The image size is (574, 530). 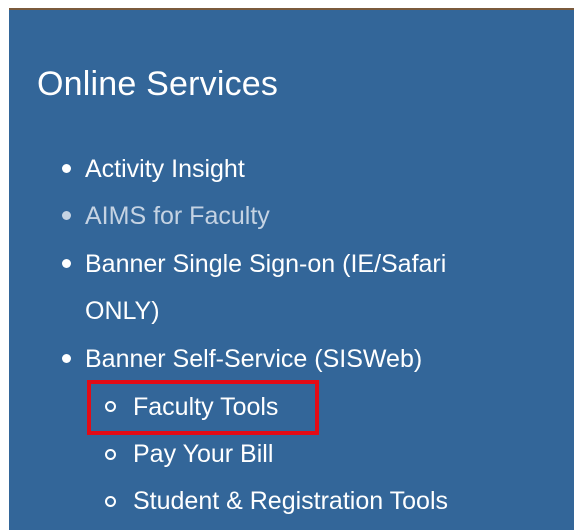 What do you see at coordinates (165, 169) in the screenshot?
I see `link-activity-insight: Activity Insight` at bounding box center [165, 169].